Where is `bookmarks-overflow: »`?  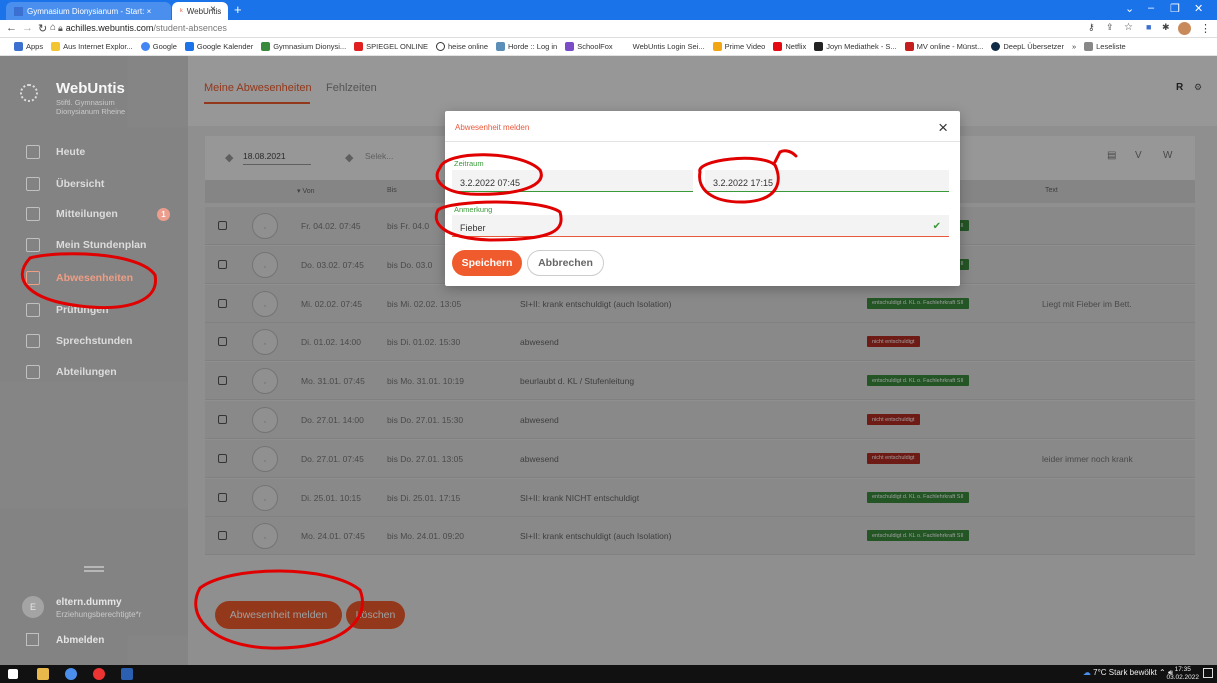 bookmarks-overflow: » is located at coordinates (1074, 46).